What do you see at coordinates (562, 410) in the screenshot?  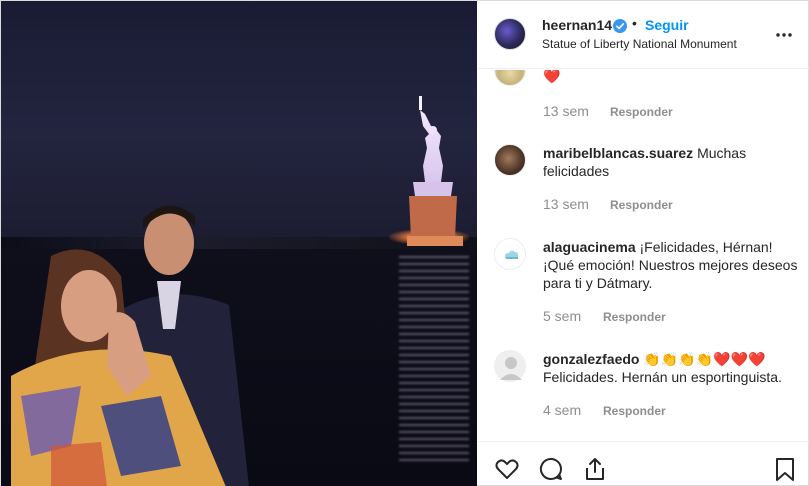 I see `comment-time: 4 sem` at bounding box center [562, 410].